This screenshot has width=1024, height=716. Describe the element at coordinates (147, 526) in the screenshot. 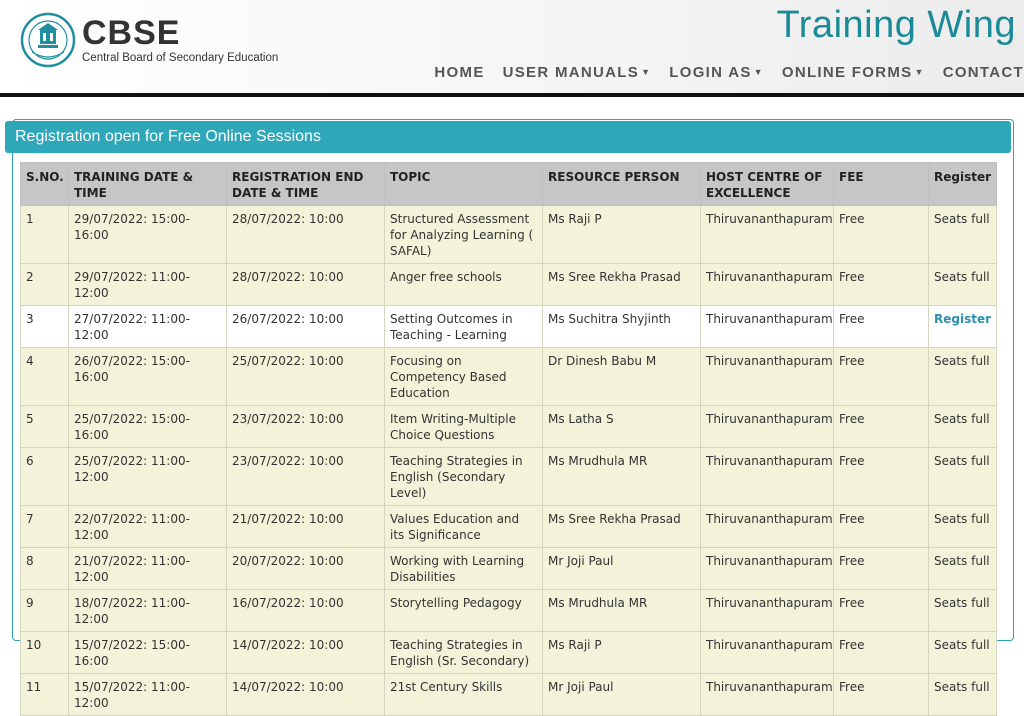

I see `cell-training-date: 22/07/2022: 11:00-12:00` at that location.